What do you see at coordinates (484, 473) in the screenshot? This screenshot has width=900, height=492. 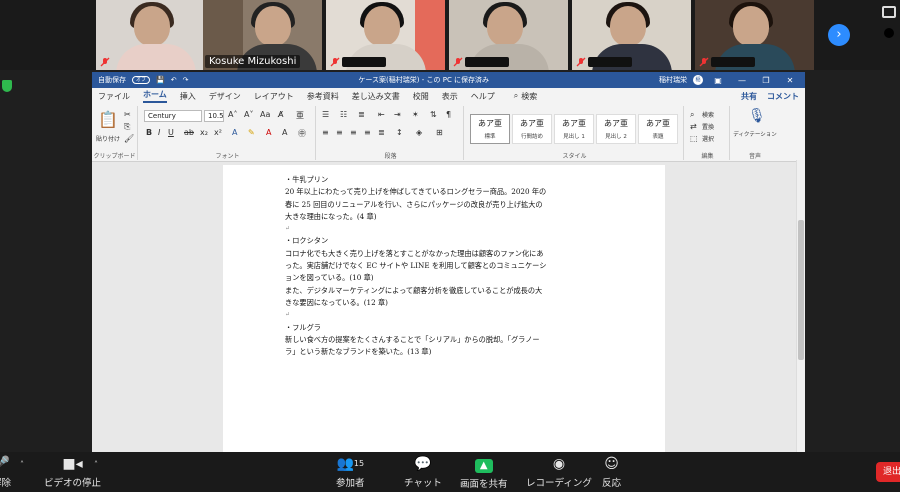 I see `share-screen-button: ▲ 画面を共有` at bounding box center [484, 473].